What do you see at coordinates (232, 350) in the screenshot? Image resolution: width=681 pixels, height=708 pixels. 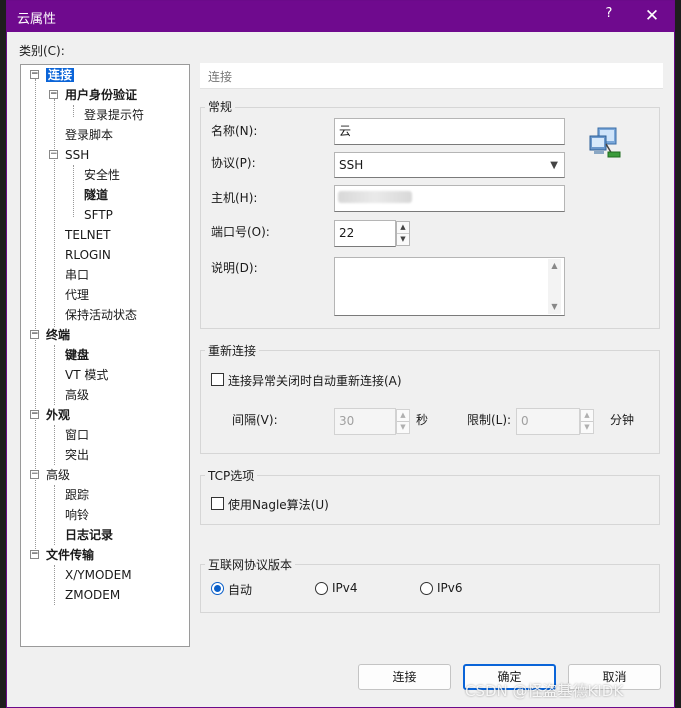 I see `reconnect-group-title: 重新连接` at bounding box center [232, 350].